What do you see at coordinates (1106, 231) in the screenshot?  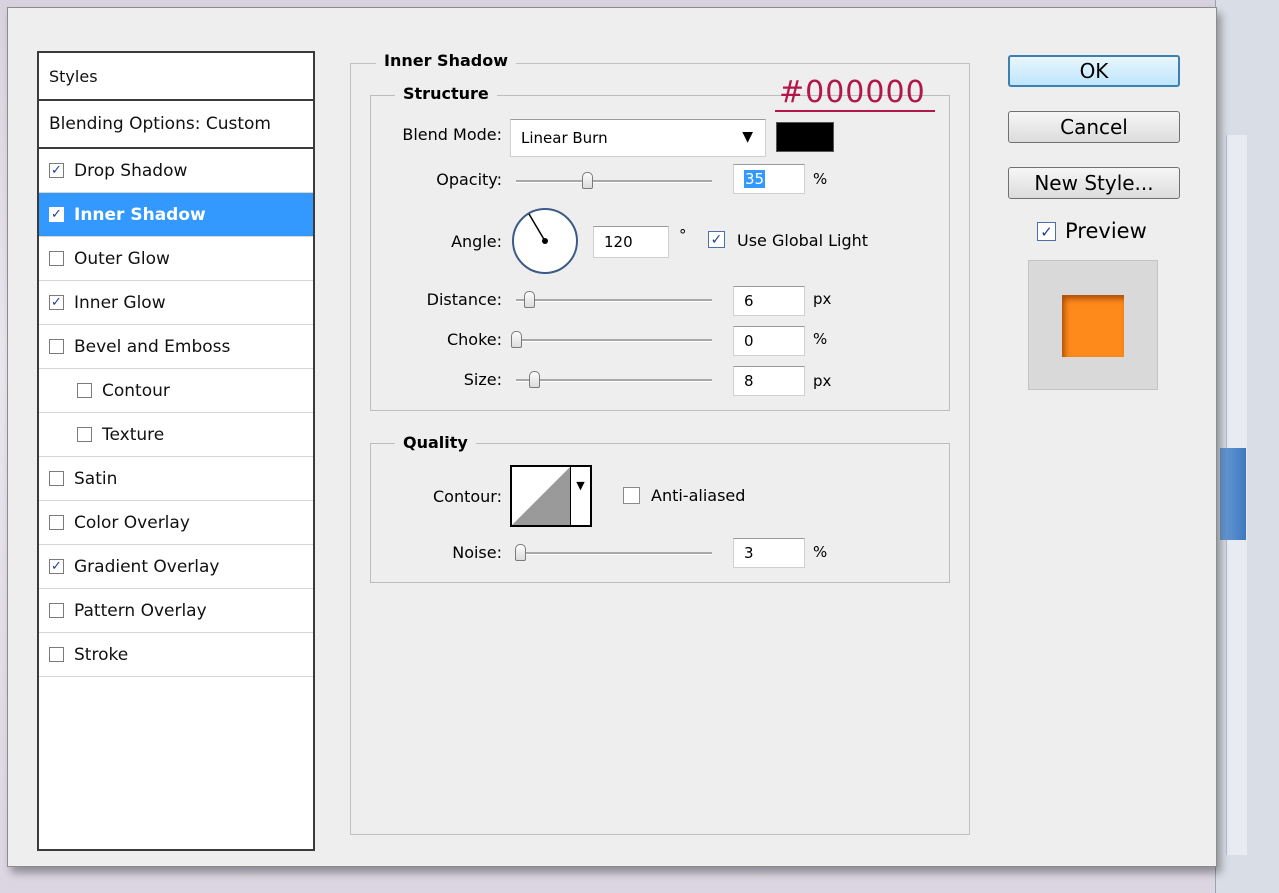 I see `preview-label: Preview` at bounding box center [1106, 231].